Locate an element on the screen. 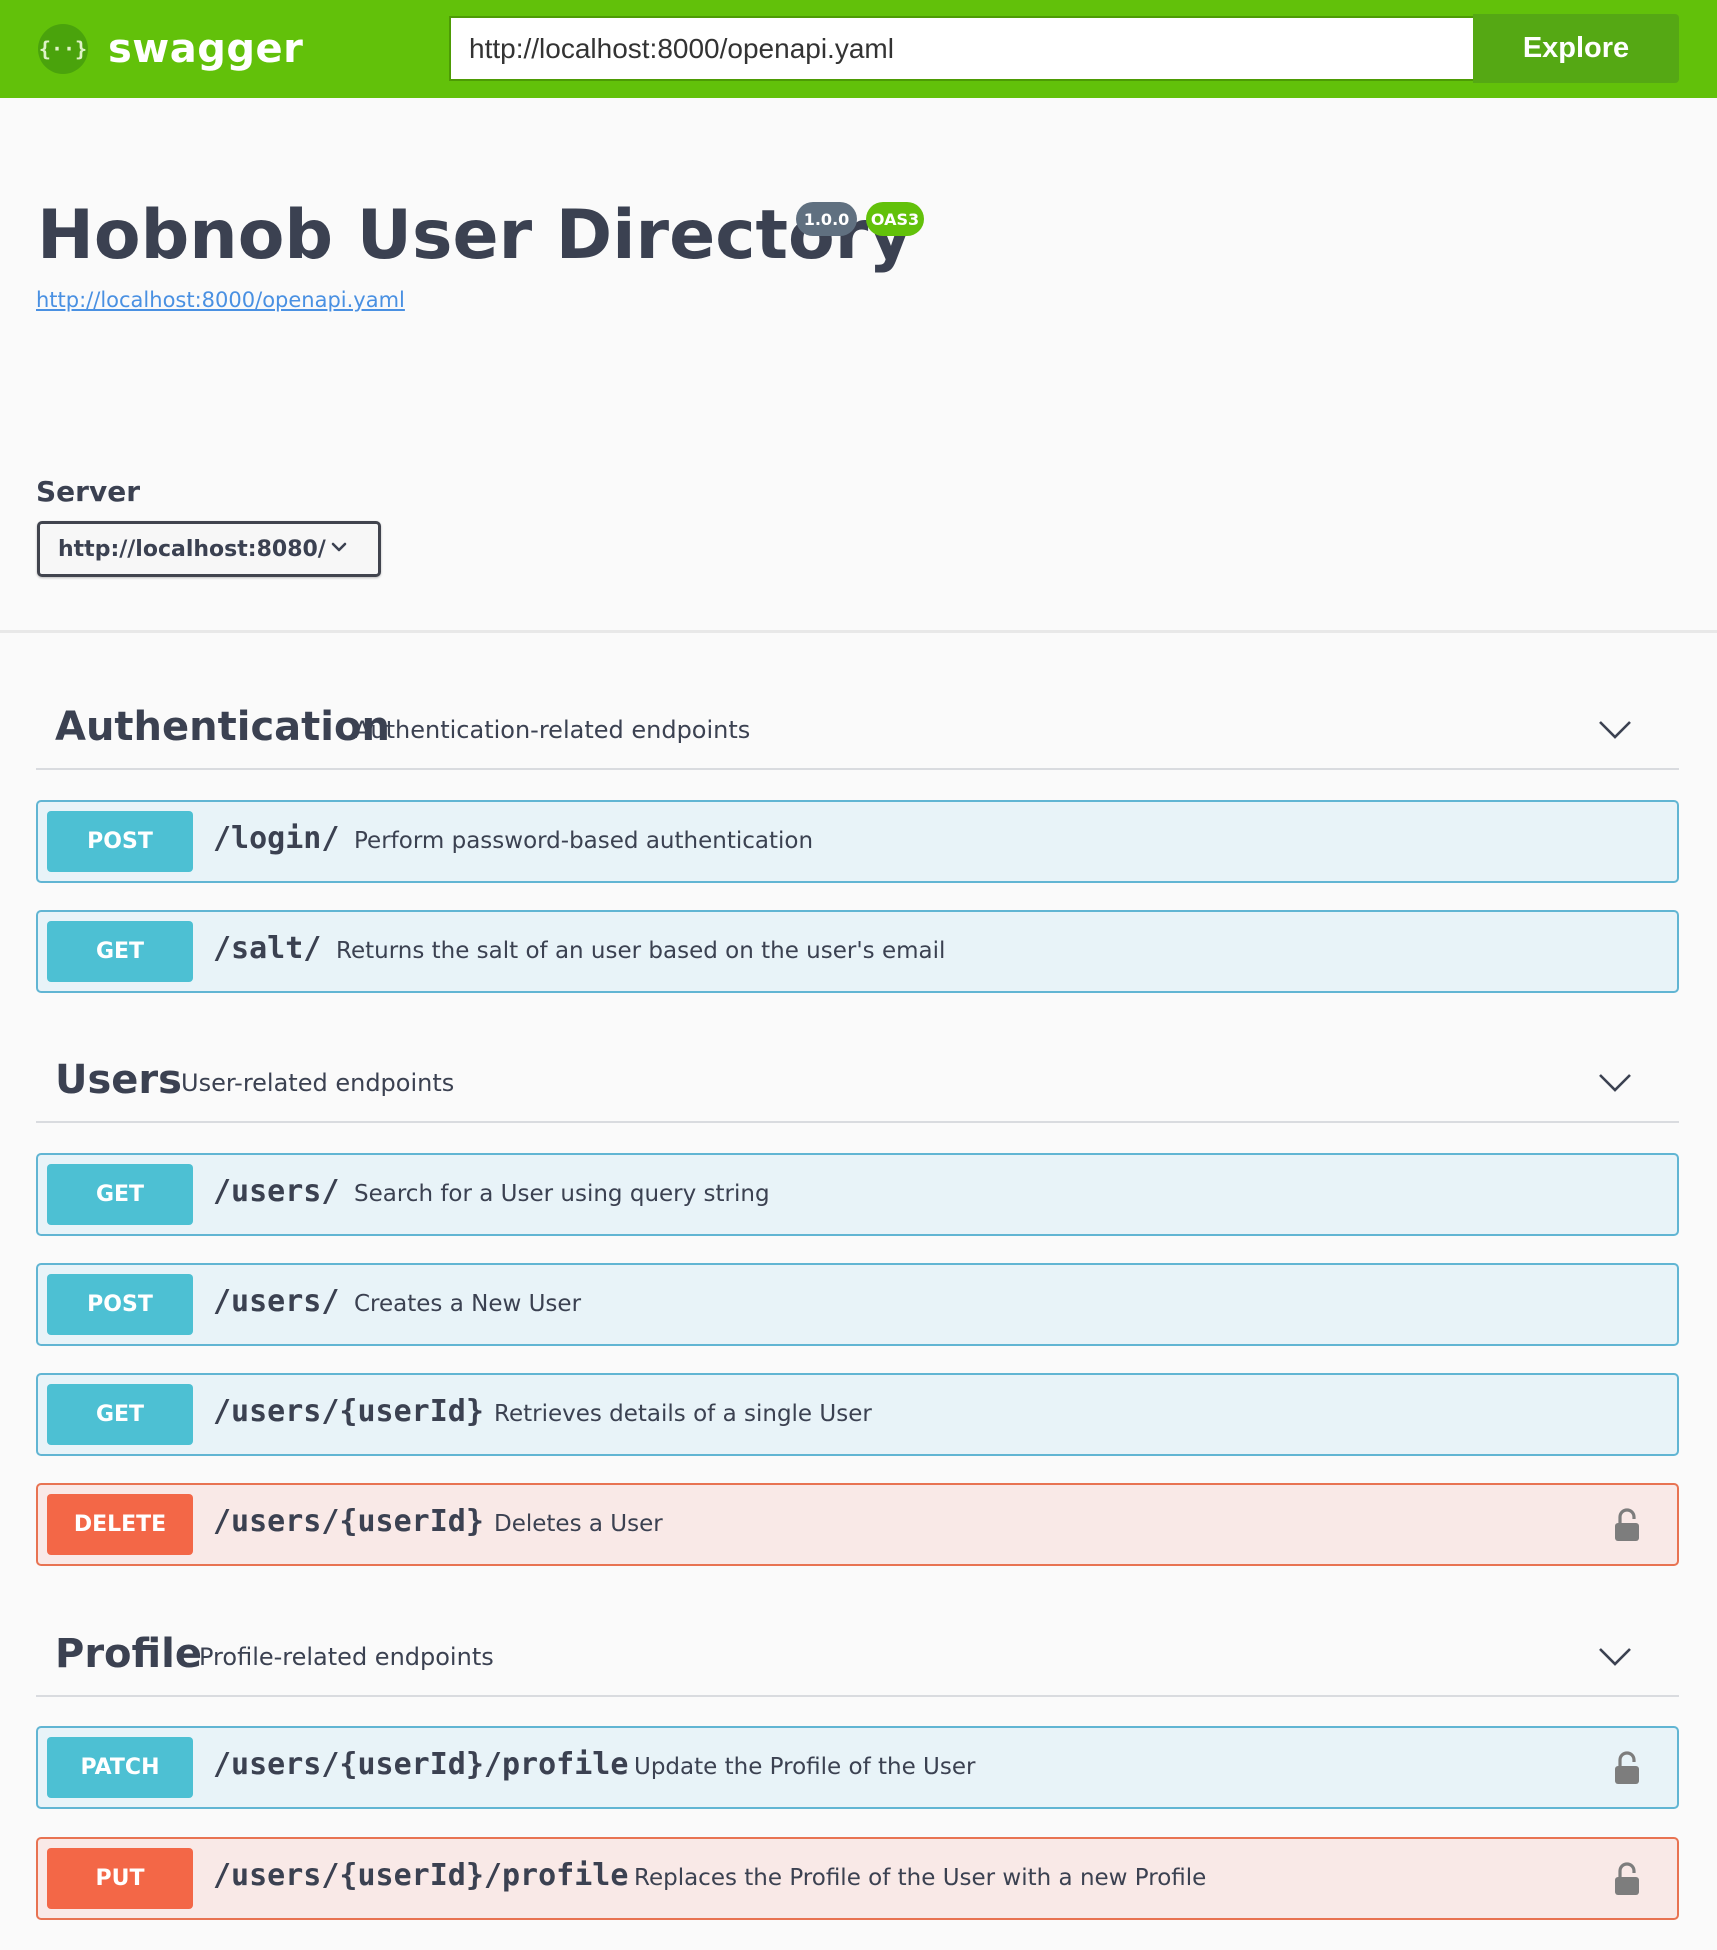 This screenshot has width=1717, height=1950. tag-description: User-related endpoints is located at coordinates (318, 1083).